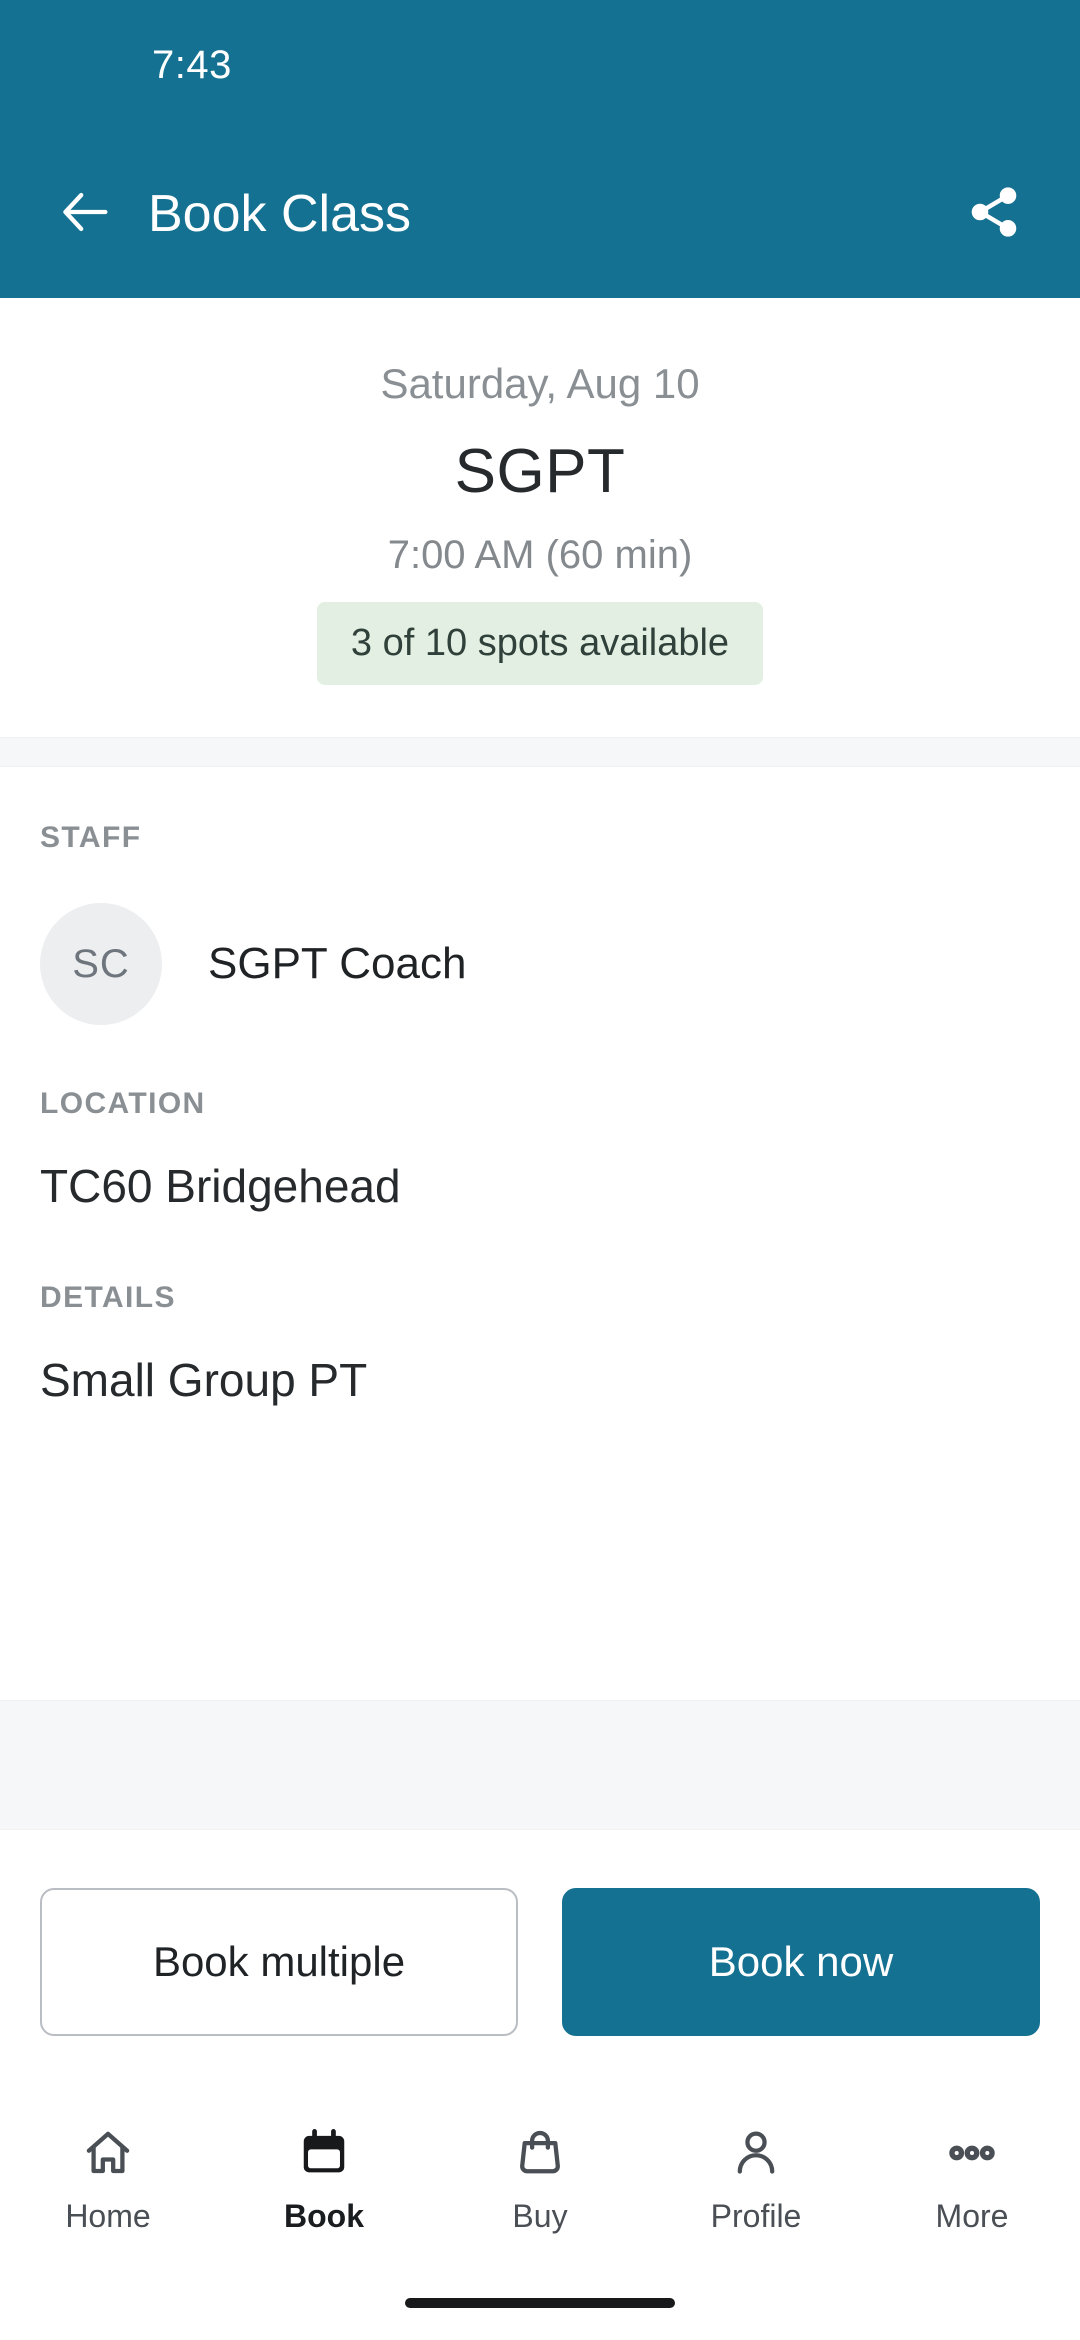  Describe the element at coordinates (108, 2216) in the screenshot. I see `nav-label-home: Home` at that location.